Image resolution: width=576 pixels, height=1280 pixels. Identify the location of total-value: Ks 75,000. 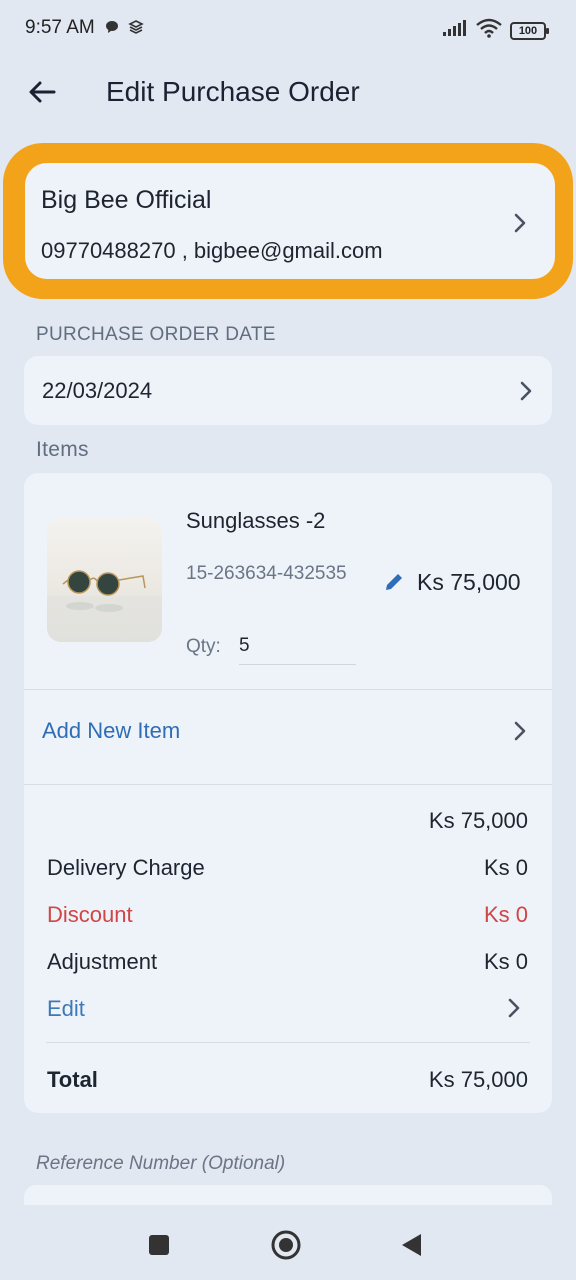
(478, 1079).